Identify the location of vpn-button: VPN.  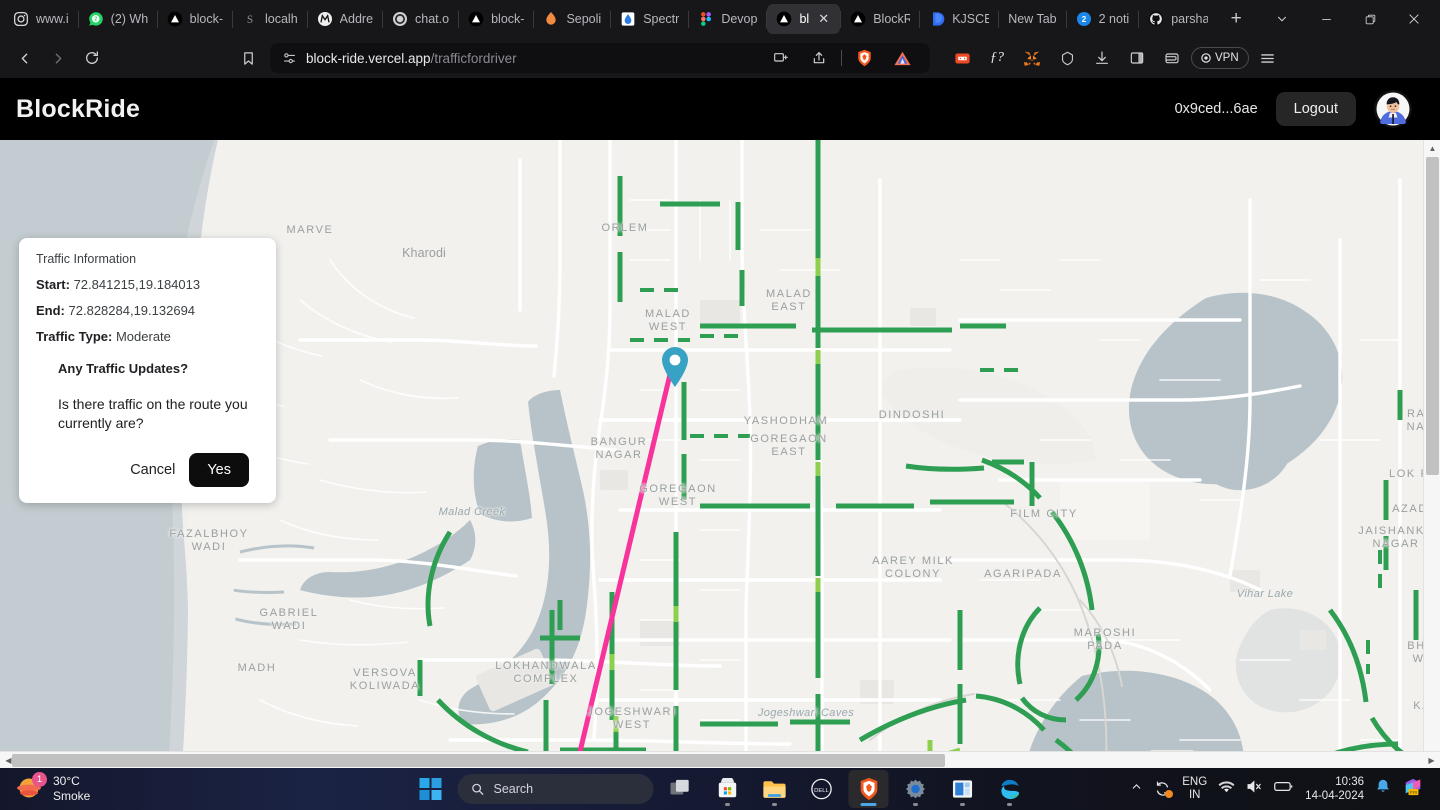
(1220, 58).